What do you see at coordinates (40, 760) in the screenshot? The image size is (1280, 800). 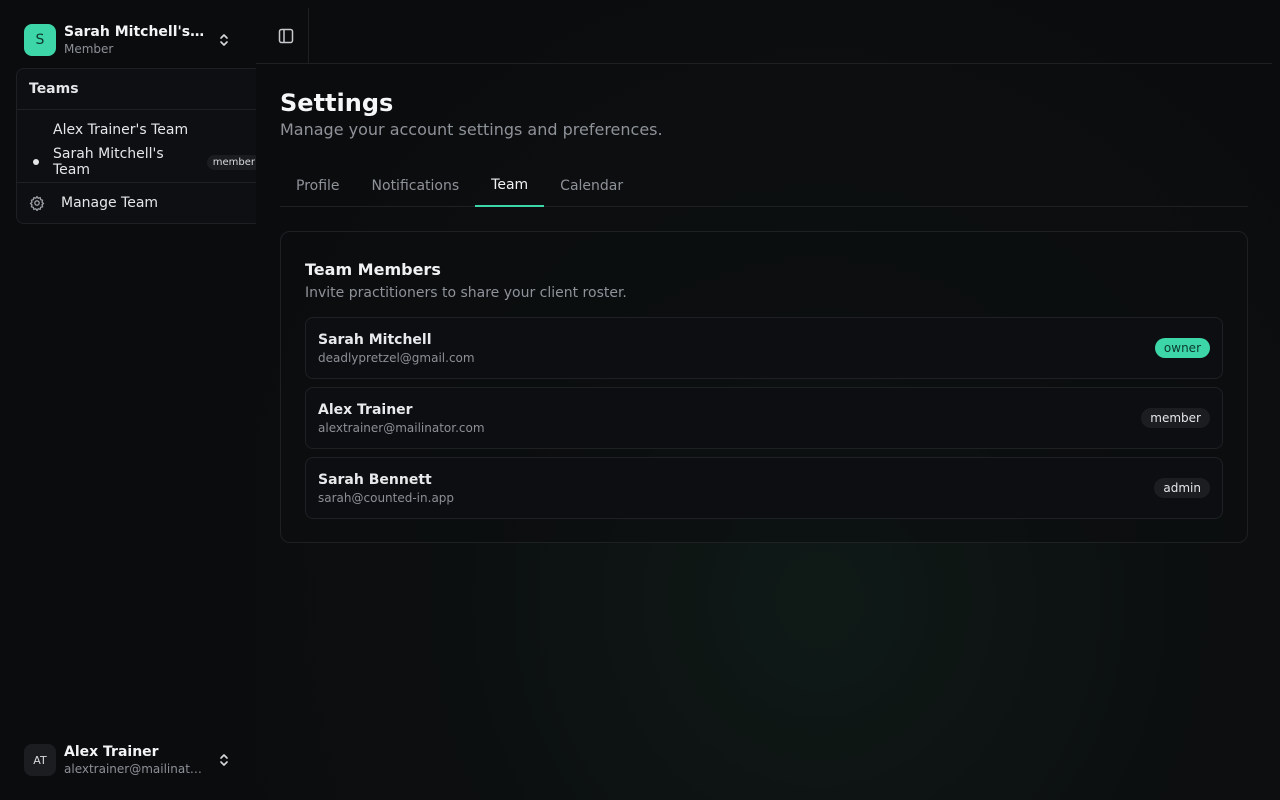 I see `user-avatar: AT` at bounding box center [40, 760].